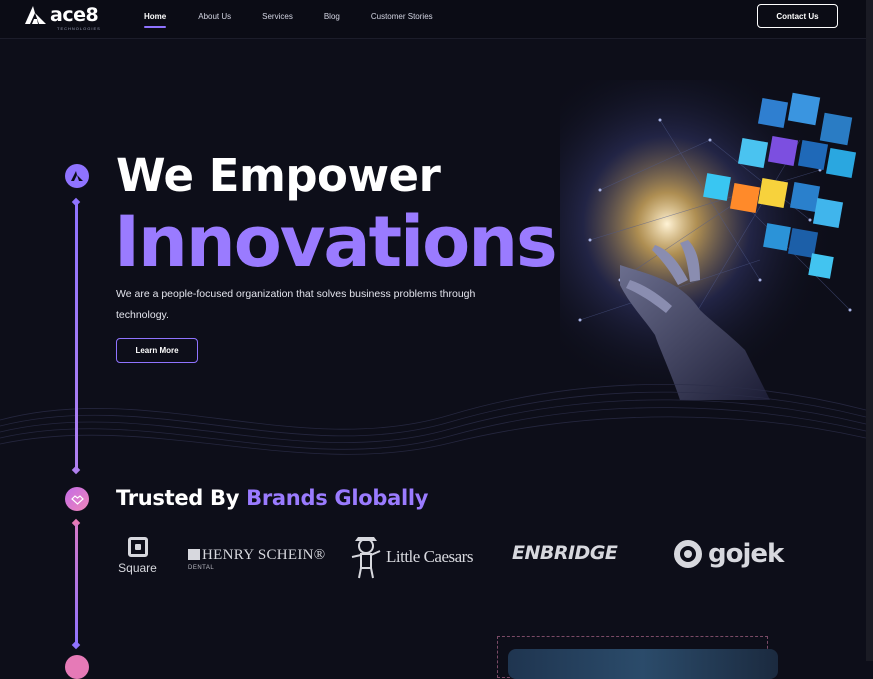 The width and height of the screenshot is (873, 679). I want to click on square-logo-icon, so click(137, 547).